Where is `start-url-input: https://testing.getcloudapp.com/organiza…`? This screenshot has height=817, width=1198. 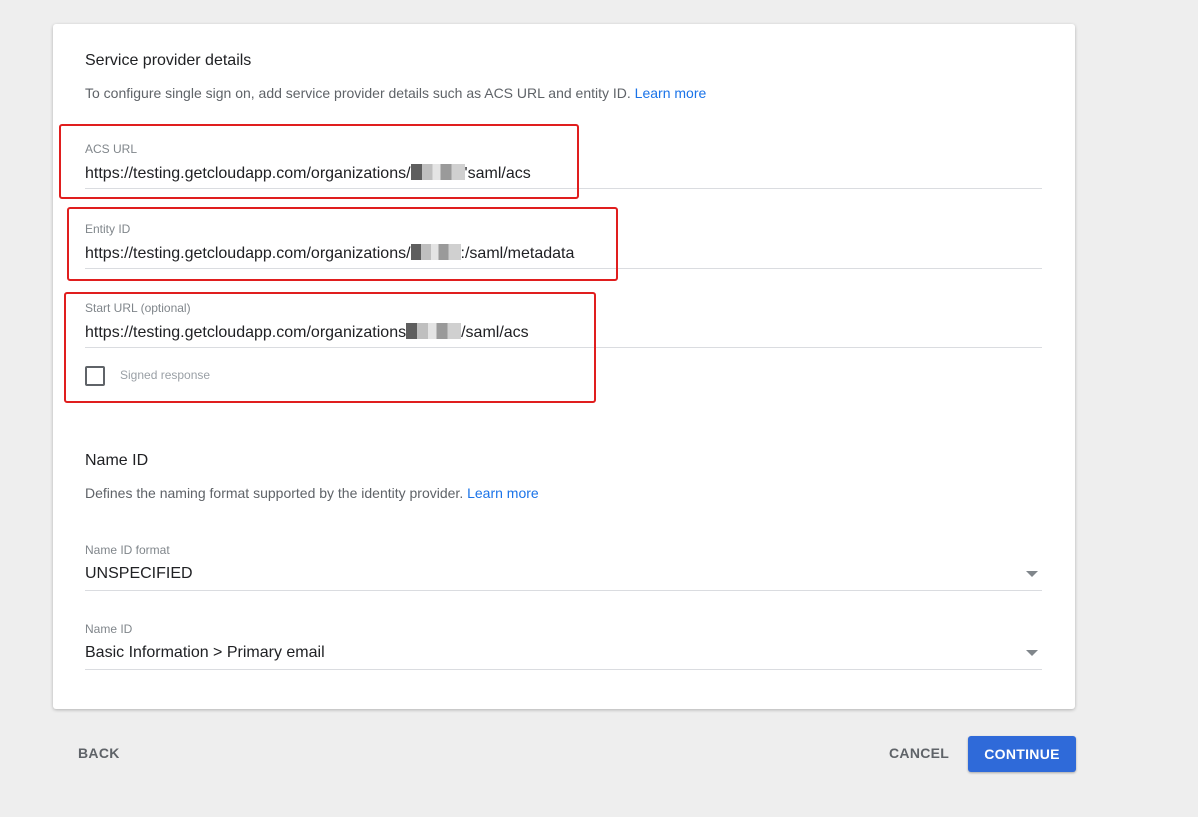 start-url-input: https://testing.getcloudapp.com/organiza… is located at coordinates (535, 332).